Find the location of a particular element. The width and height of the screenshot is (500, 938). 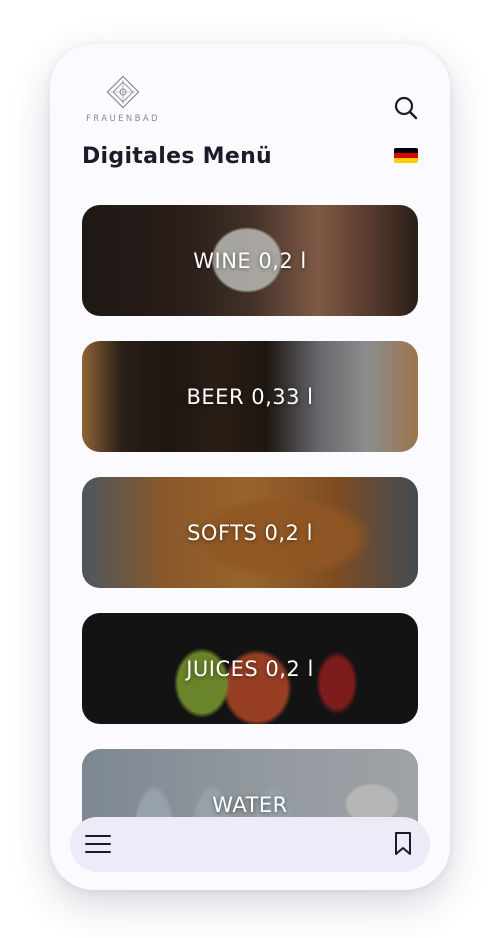

bookmark-icon is located at coordinates (403, 843).